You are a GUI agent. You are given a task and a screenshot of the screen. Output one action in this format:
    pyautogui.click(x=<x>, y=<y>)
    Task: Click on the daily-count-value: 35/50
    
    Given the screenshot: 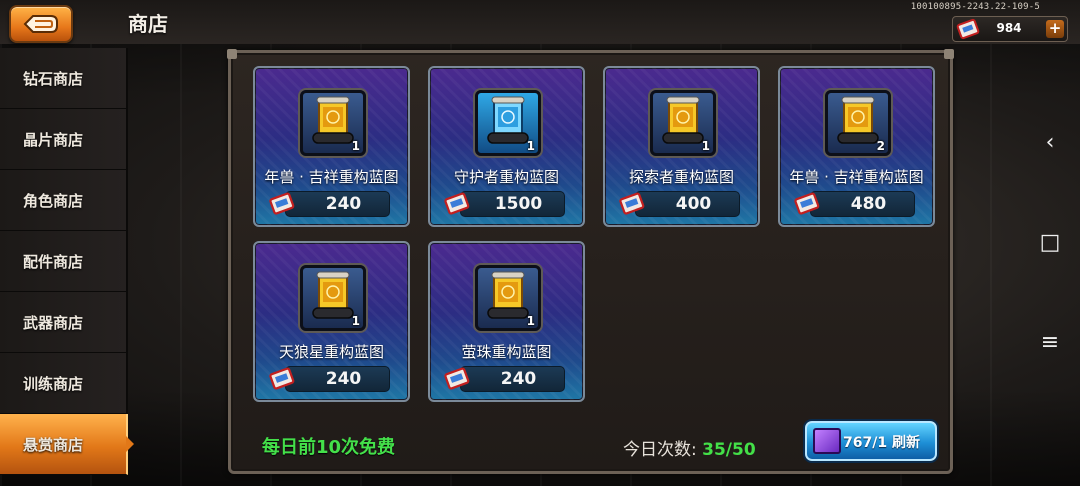 What is the action you would take?
    pyautogui.click(x=729, y=450)
    